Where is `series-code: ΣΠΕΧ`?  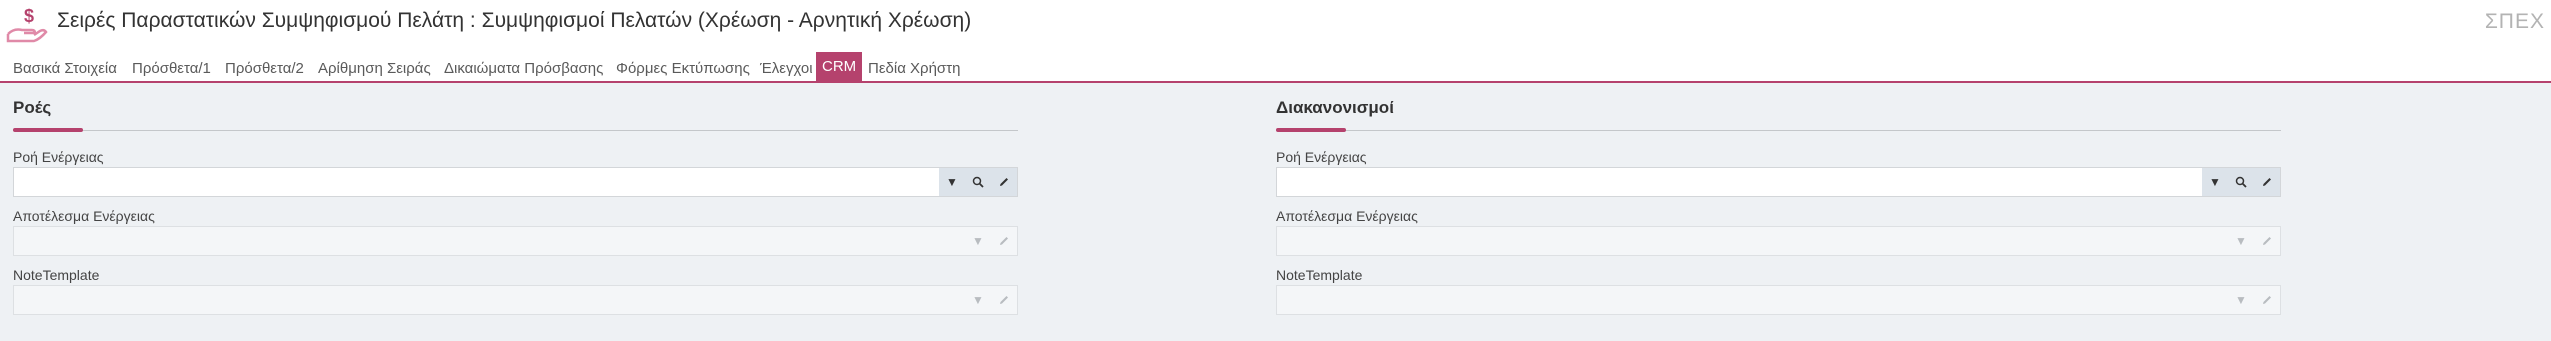 series-code: ΣΠΕΧ is located at coordinates (2514, 21).